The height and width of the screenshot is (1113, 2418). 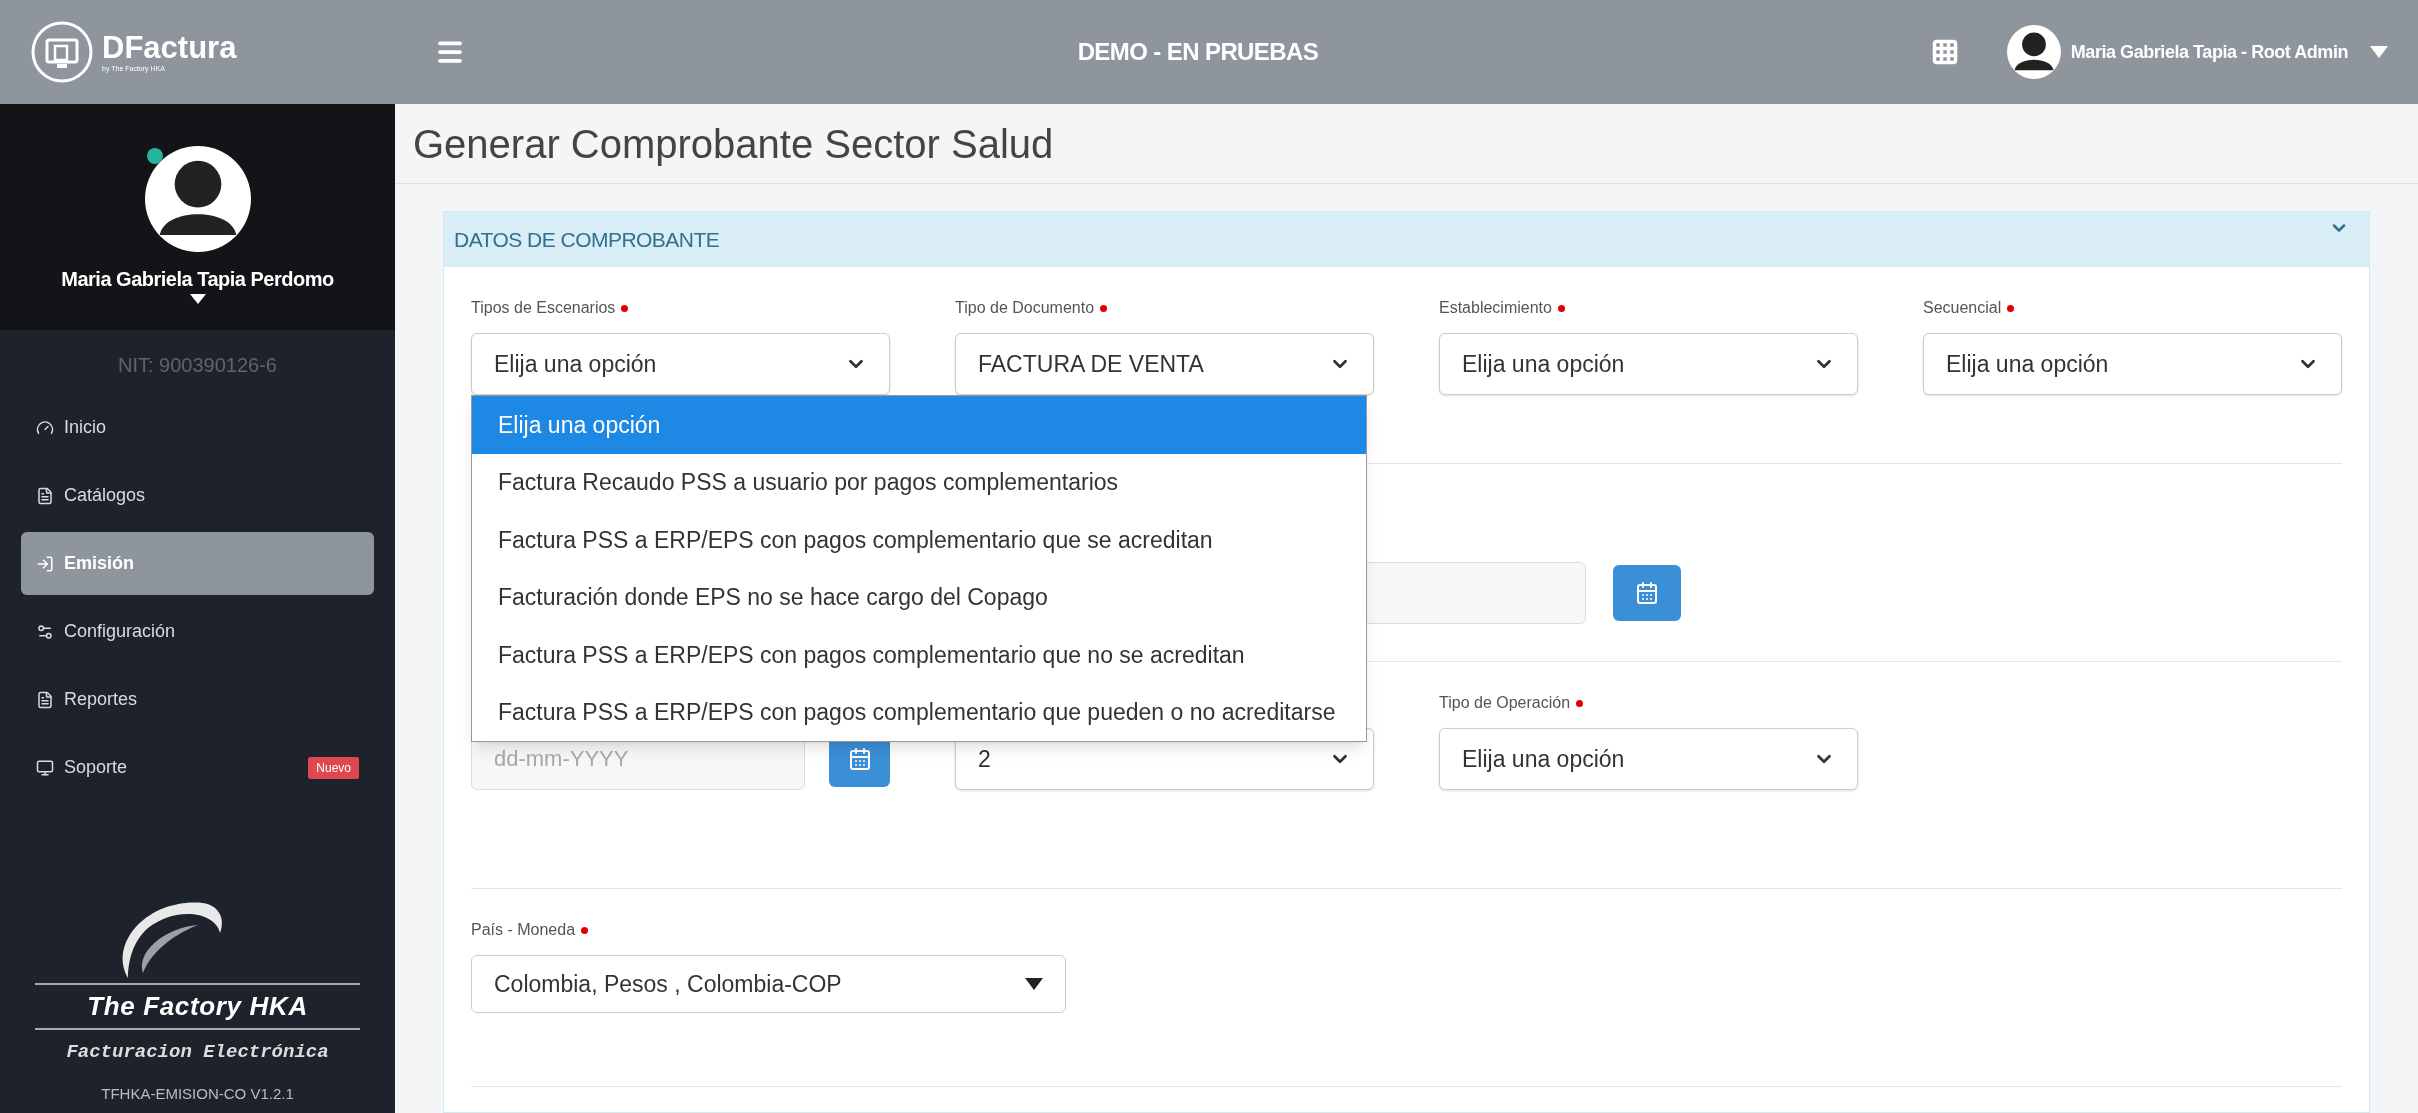 I want to click on sidebar-item: Configuración, so click(x=197, y=631).